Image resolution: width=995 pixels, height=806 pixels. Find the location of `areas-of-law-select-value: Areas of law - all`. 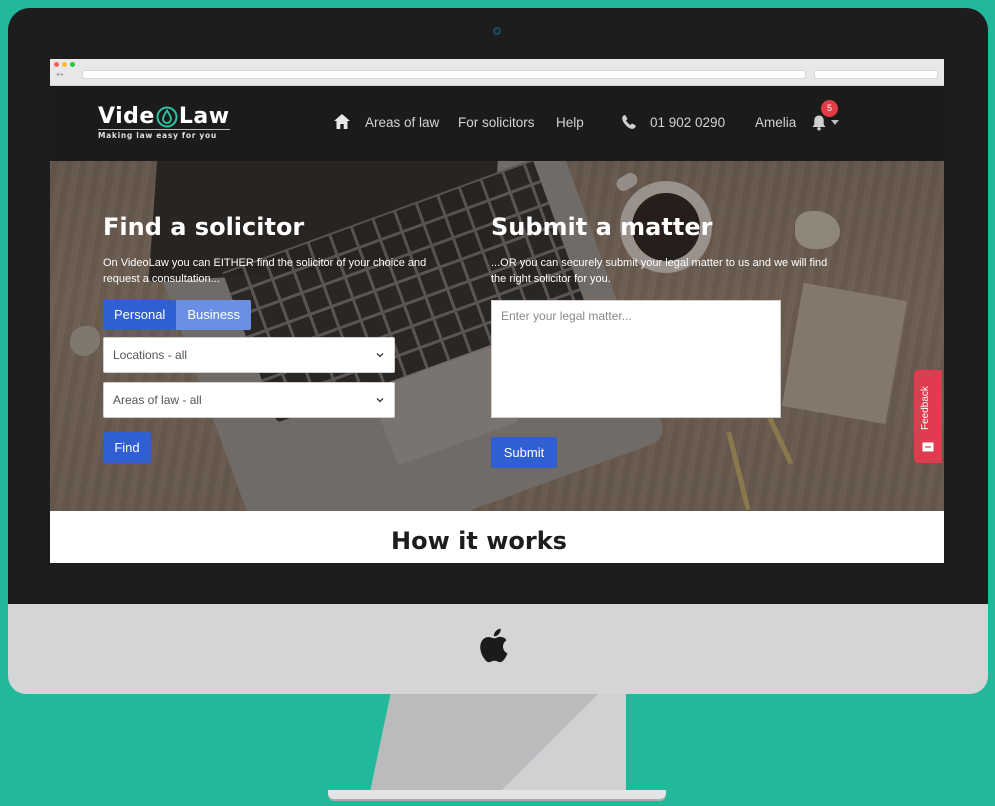

areas-of-law-select-value: Areas of law - all is located at coordinates (157, 400).